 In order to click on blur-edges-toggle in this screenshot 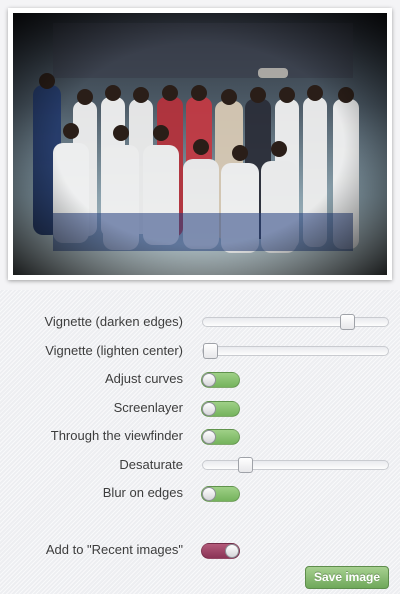, I will do `click(220, 494)`.